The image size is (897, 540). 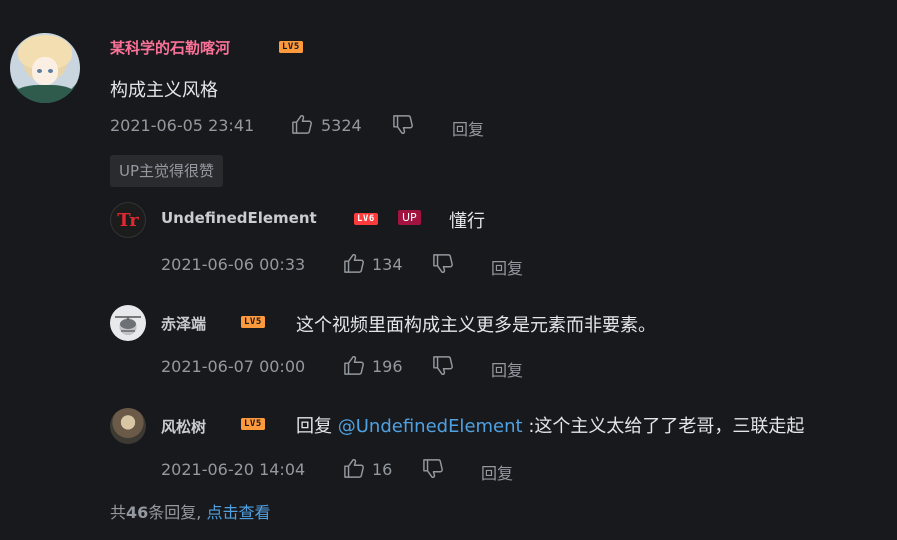 I want to click on view-more-link: 点击查看, so click(x=238, y=512).